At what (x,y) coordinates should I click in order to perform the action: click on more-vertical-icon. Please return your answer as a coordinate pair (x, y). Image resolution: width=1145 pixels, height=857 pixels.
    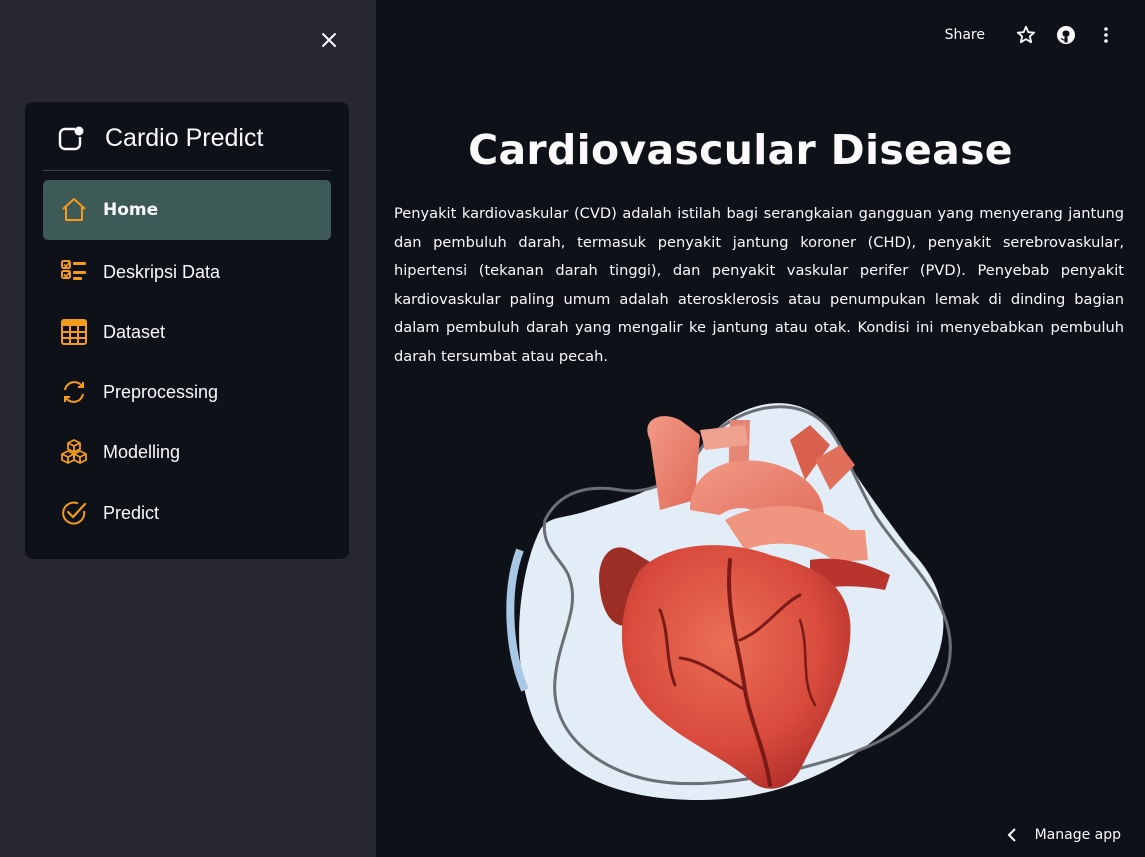
    Looking at the image, I should click on (1106, 35).